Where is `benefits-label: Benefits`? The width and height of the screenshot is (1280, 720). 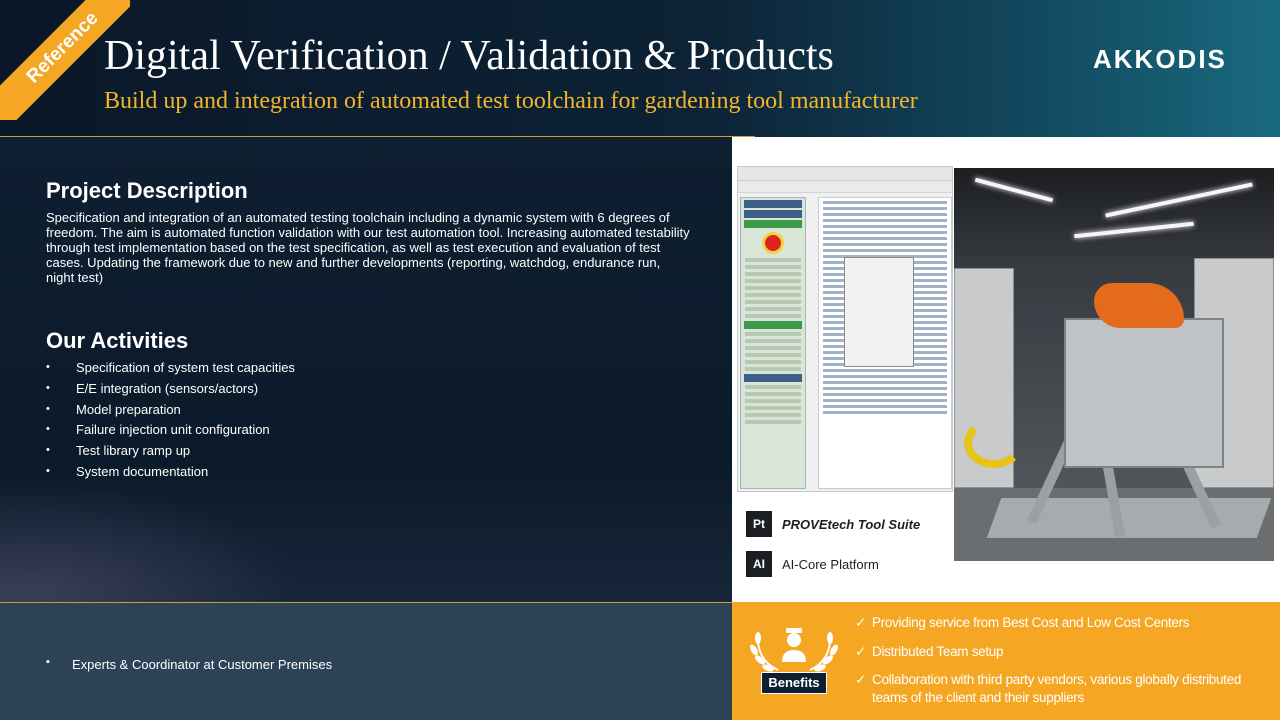
benefits-label: Benefits is located at coordinates (794, 683).